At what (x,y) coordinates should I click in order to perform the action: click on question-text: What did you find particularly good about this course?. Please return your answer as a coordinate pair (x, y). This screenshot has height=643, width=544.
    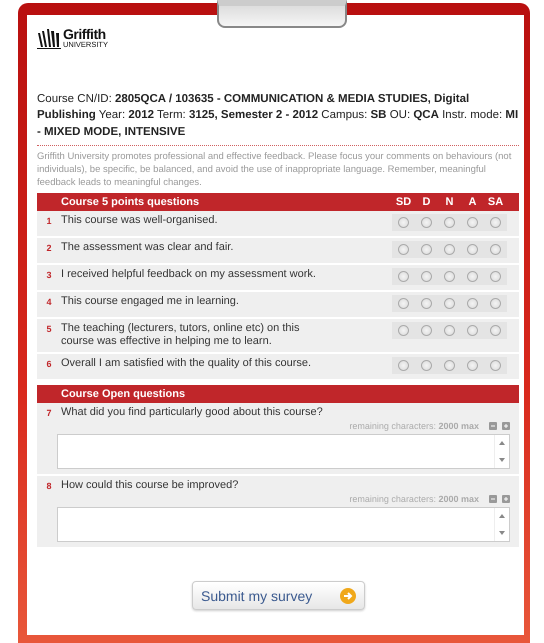
    Looking at the image, I should click on (192, 412).